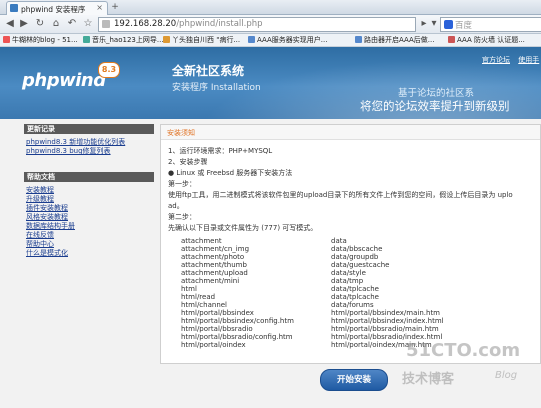  I want to click on dir-entry: html/portal/bbsradio, so click(217, 329).